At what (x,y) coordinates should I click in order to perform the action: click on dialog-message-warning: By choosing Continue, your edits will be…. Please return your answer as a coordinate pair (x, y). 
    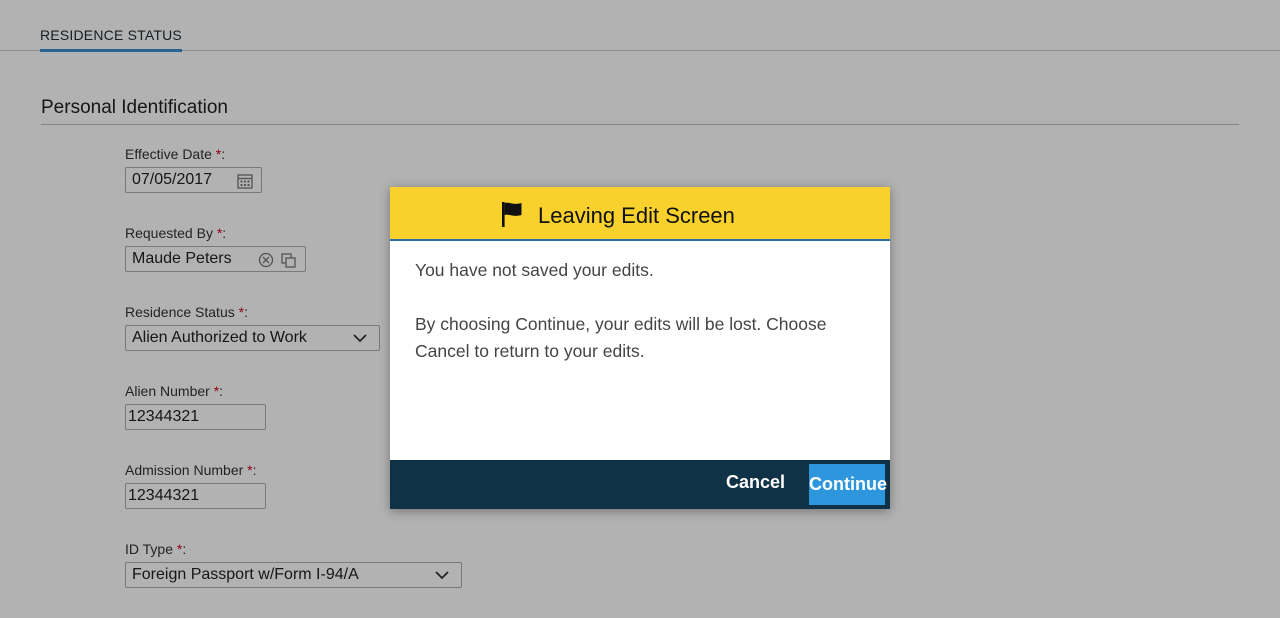
    Looking at the image, I should click on (621, 337).